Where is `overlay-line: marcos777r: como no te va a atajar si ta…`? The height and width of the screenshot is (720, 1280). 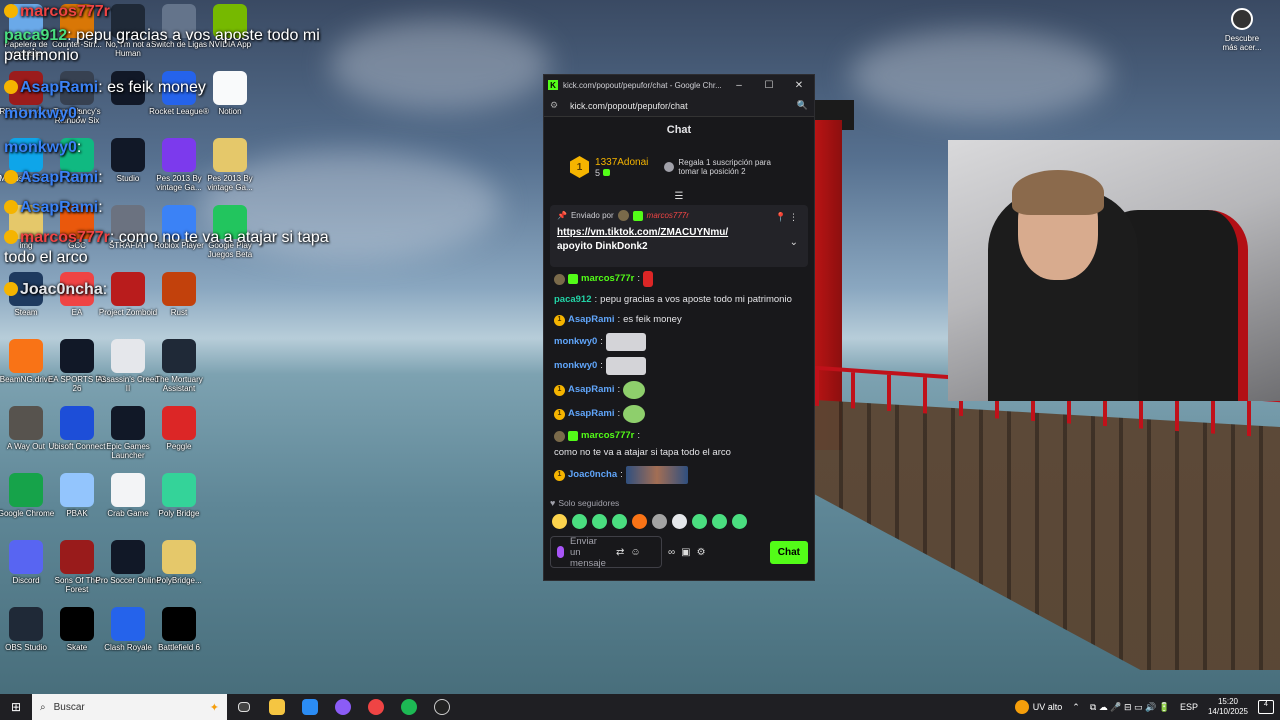
overlay-line: marcos777r: como no te va a atajar si ta… is located at coordinates (166, 247).